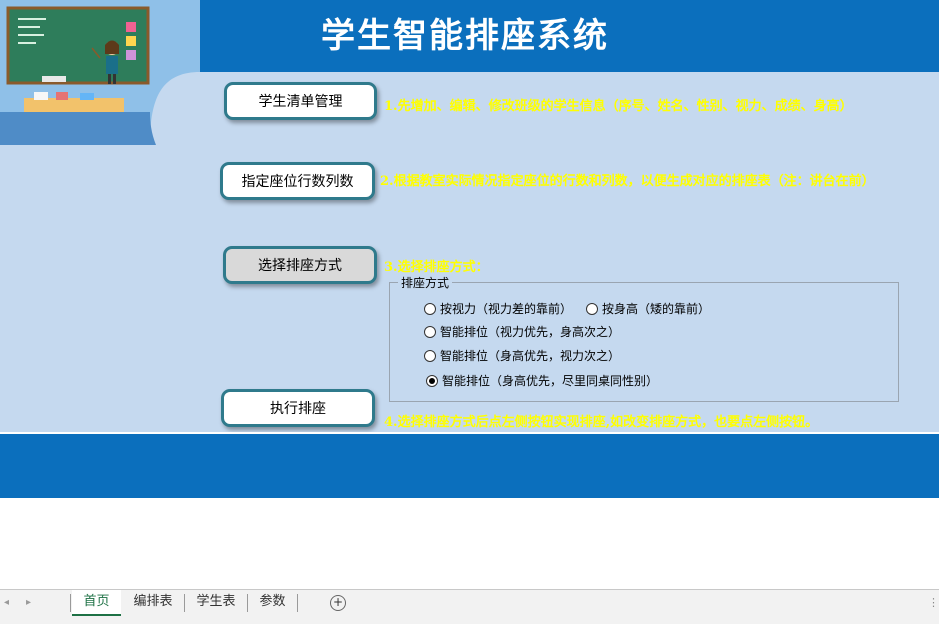 The image size is (939, 624). I want to click on student-list-button: 学生清单管理, so click(300, 101).